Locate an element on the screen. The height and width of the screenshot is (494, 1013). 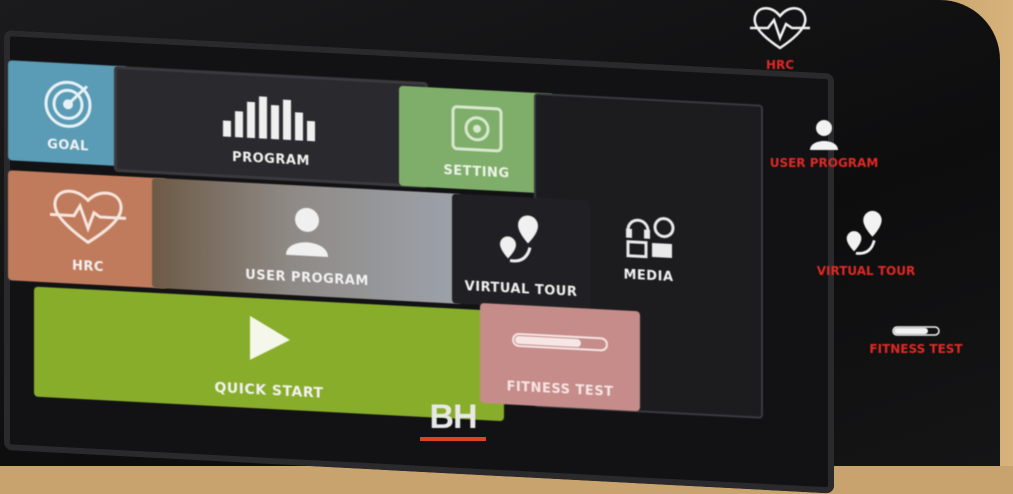
user-program-tile: USER PROGRAM is located at coordinates (307, 241).